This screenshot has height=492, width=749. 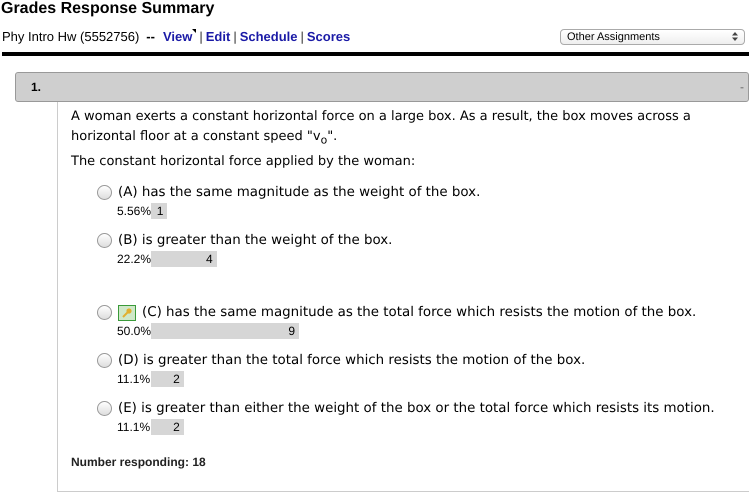 I want to click on response-count: 1, so click(x=160, y=211).